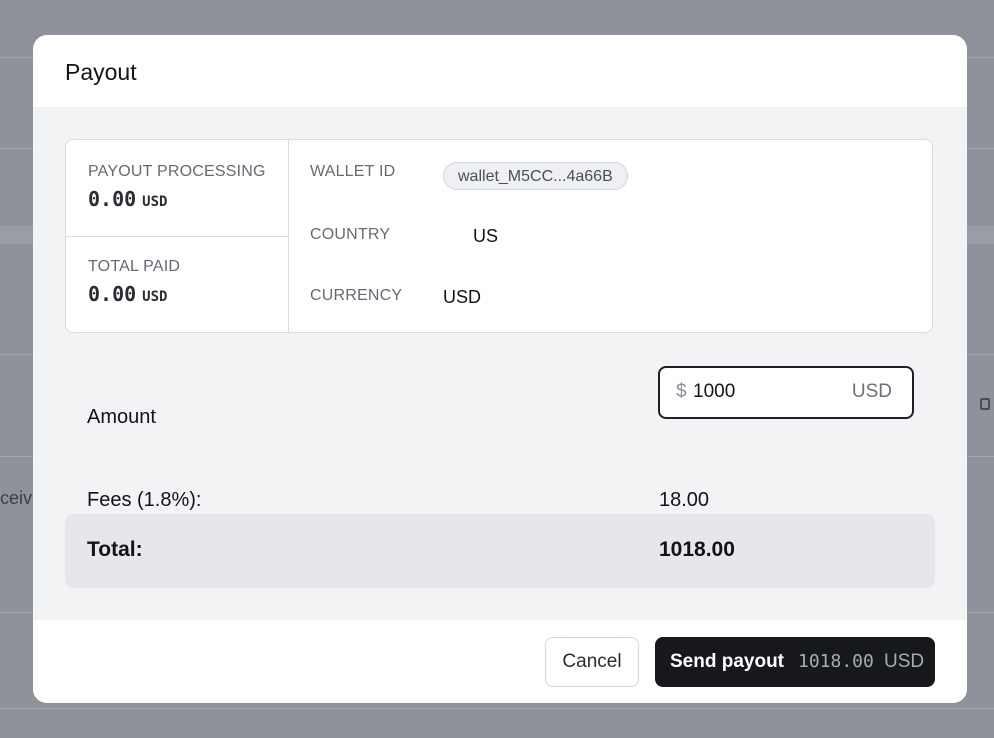 This screenshot has width=994, height=738. What do you see at coordinates (592, 662) in the screenshot?
I see `cancel-button: Cancel` at bounding box center [592, 662].